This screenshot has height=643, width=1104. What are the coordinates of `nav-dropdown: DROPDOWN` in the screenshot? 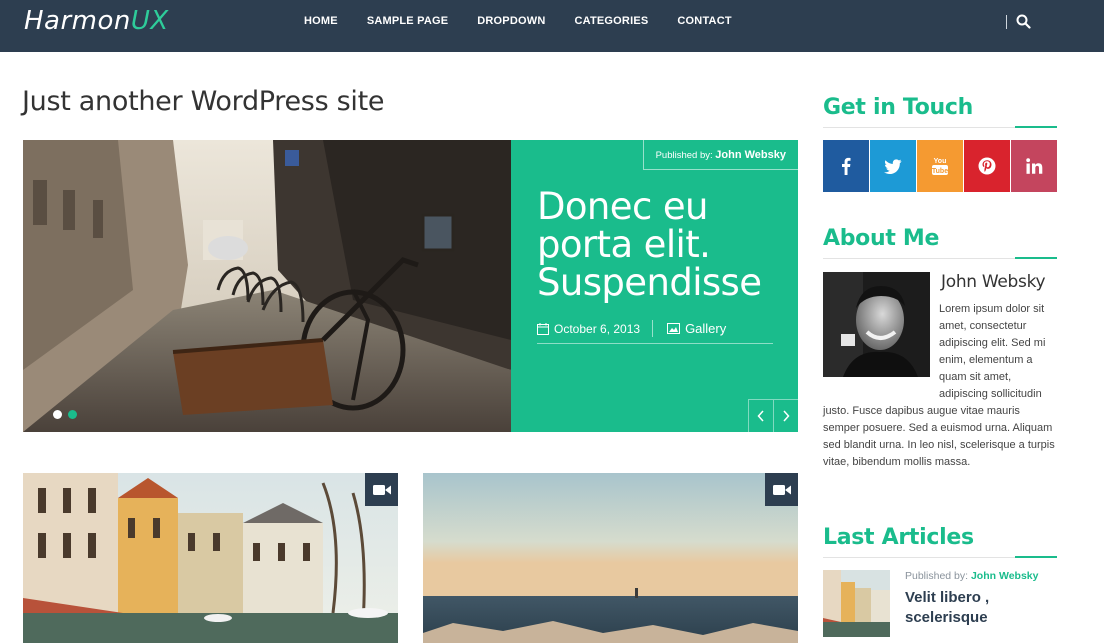 It's located at (511, 21).